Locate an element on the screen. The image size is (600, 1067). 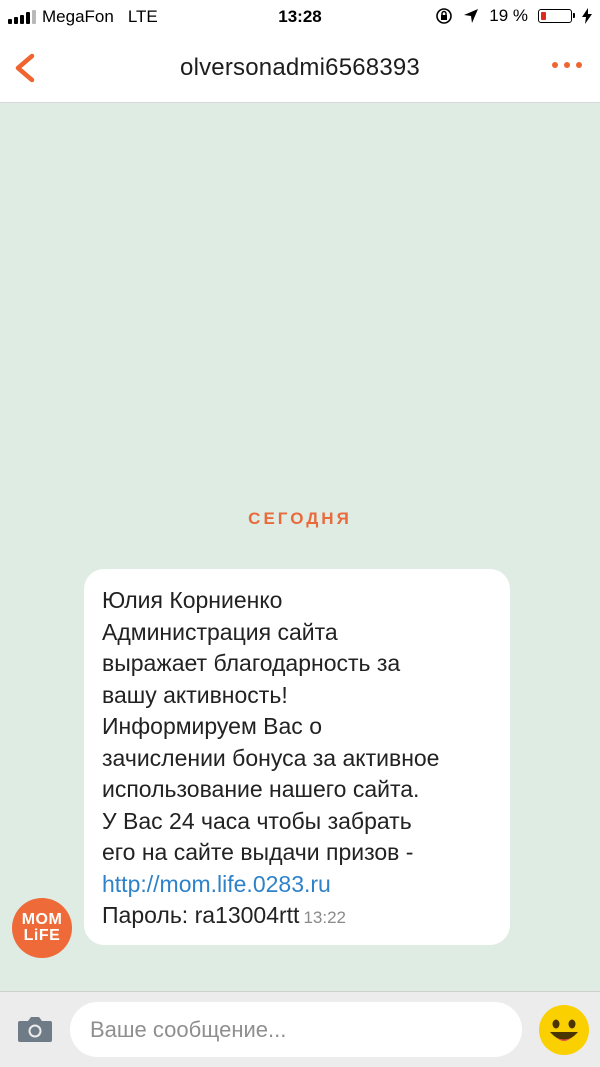
message-input is located at coordinates (296, 1029).